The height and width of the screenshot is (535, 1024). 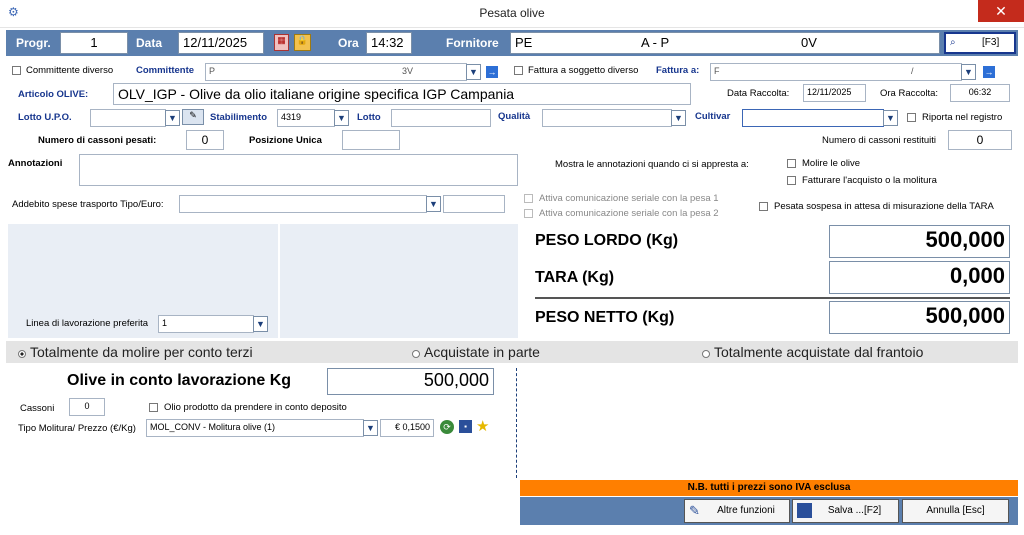 What do you see at coordinates (441, 118) in the screenshot?
I see `lotto-input` at bounding box center [441, 118].